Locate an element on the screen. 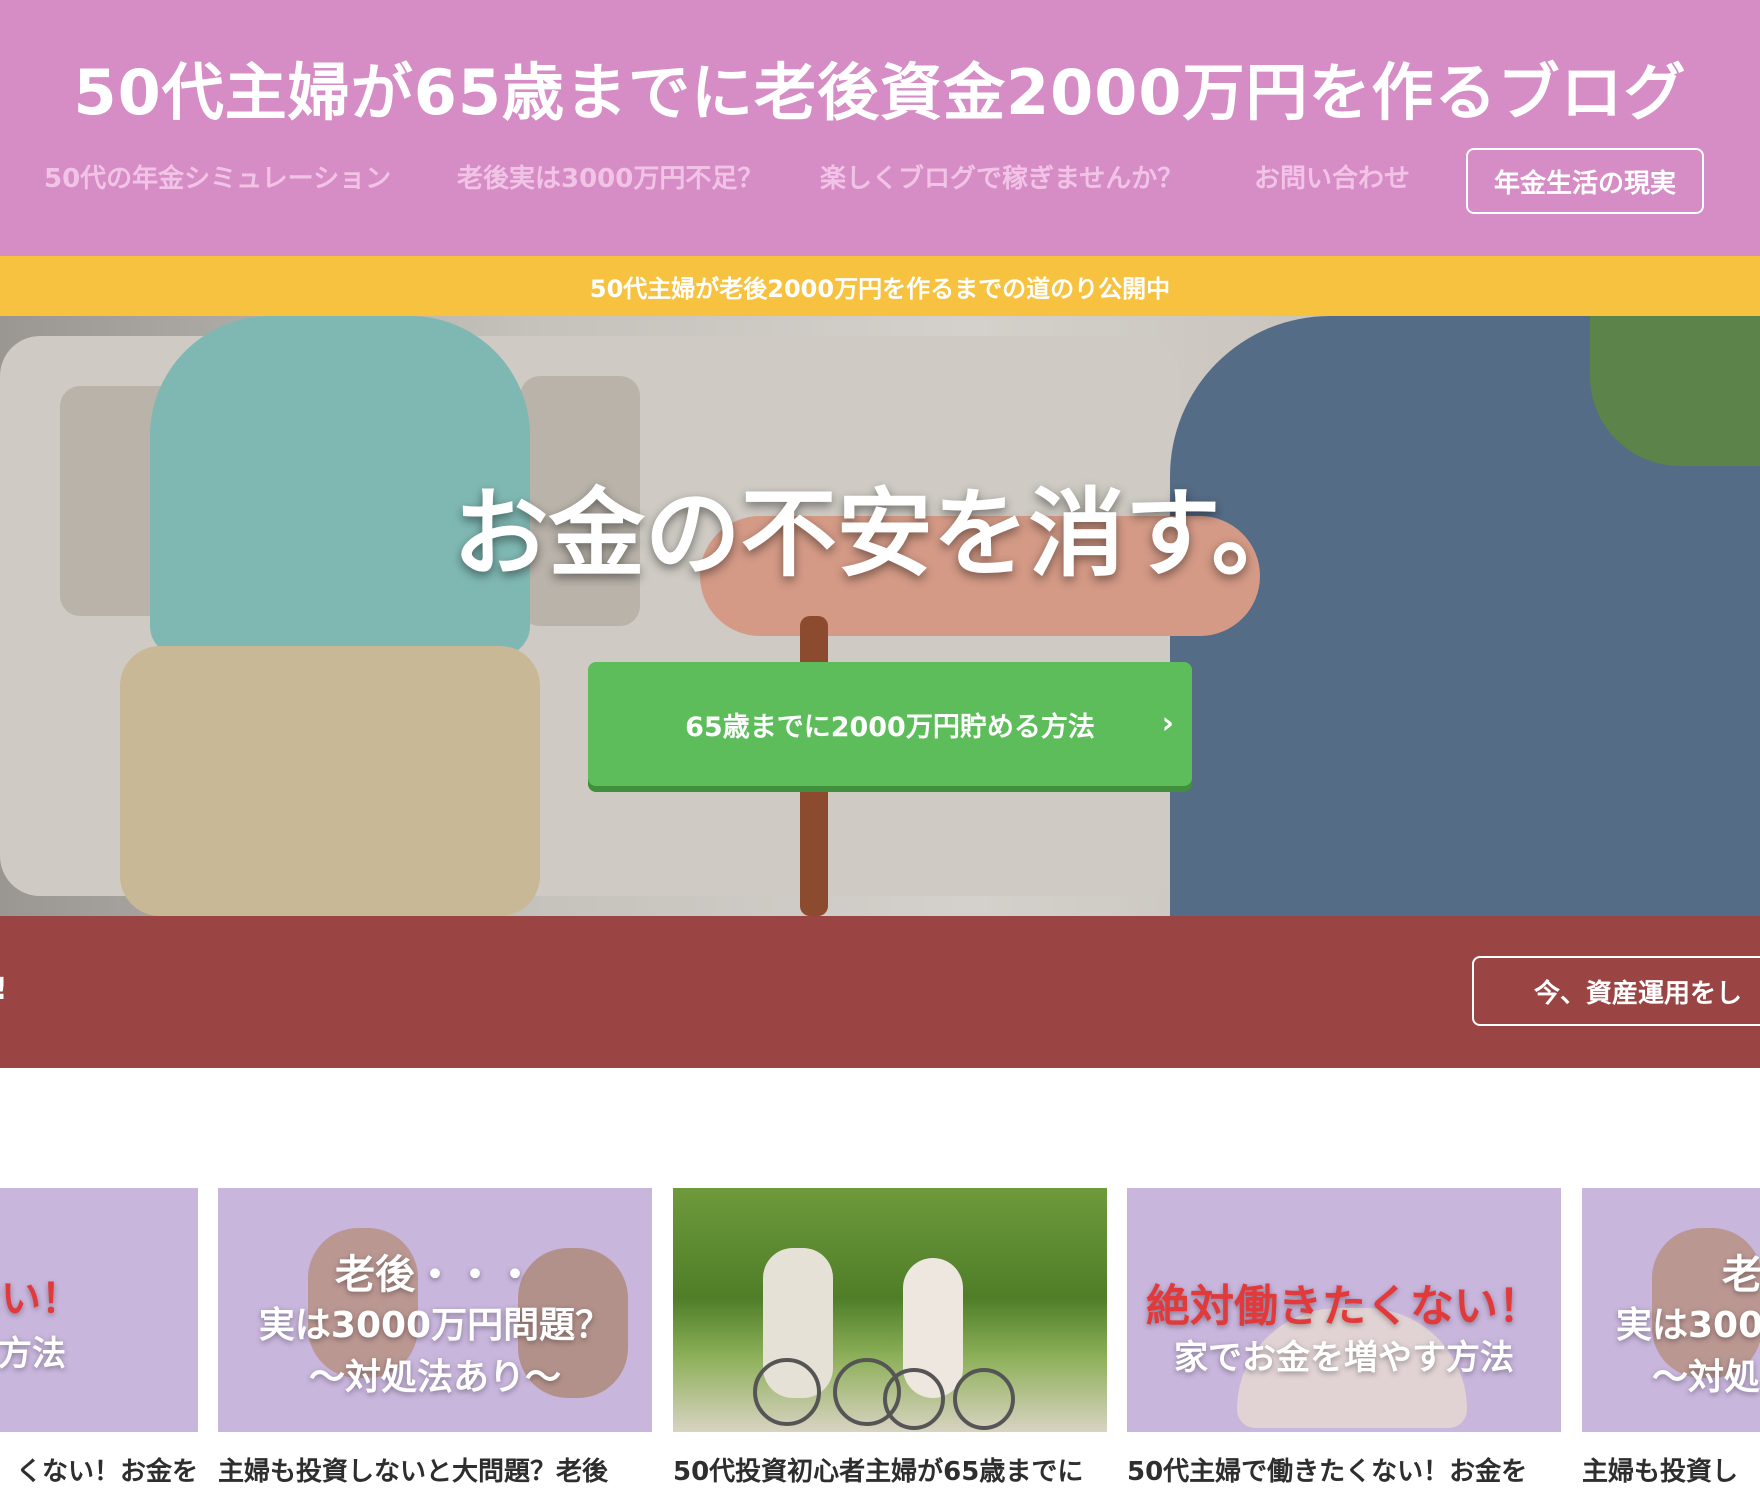 The width and height of the screenshot is (1760, 1510). hero-cta-button: 65歳までに2000万円貯める方法 › is located at coordinates (890, 724).